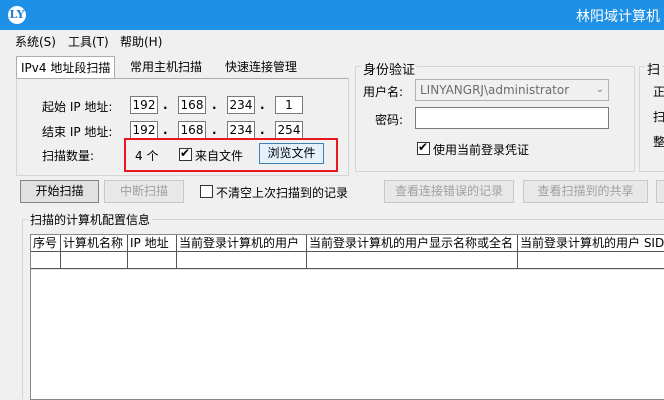  Describe the element at coordinates (66, 68) in the screenshot. I see `tab-ipv4-range-scan: IPv4 地址段扫描` at that location.